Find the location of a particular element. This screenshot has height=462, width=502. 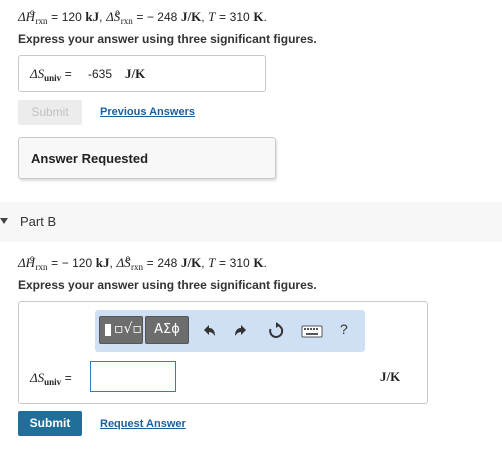

part-b-title: Part B is located at coordinates (38, 221).